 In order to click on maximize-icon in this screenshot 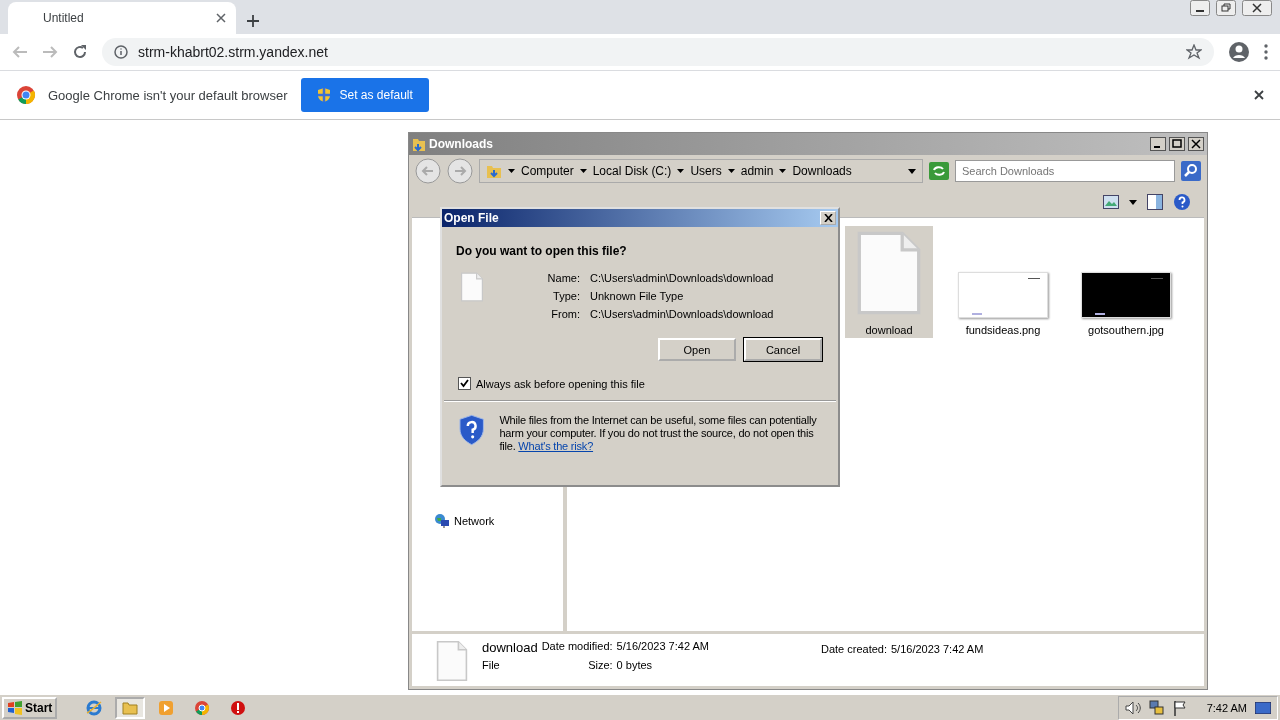, I will do `click(1177, 144)`.